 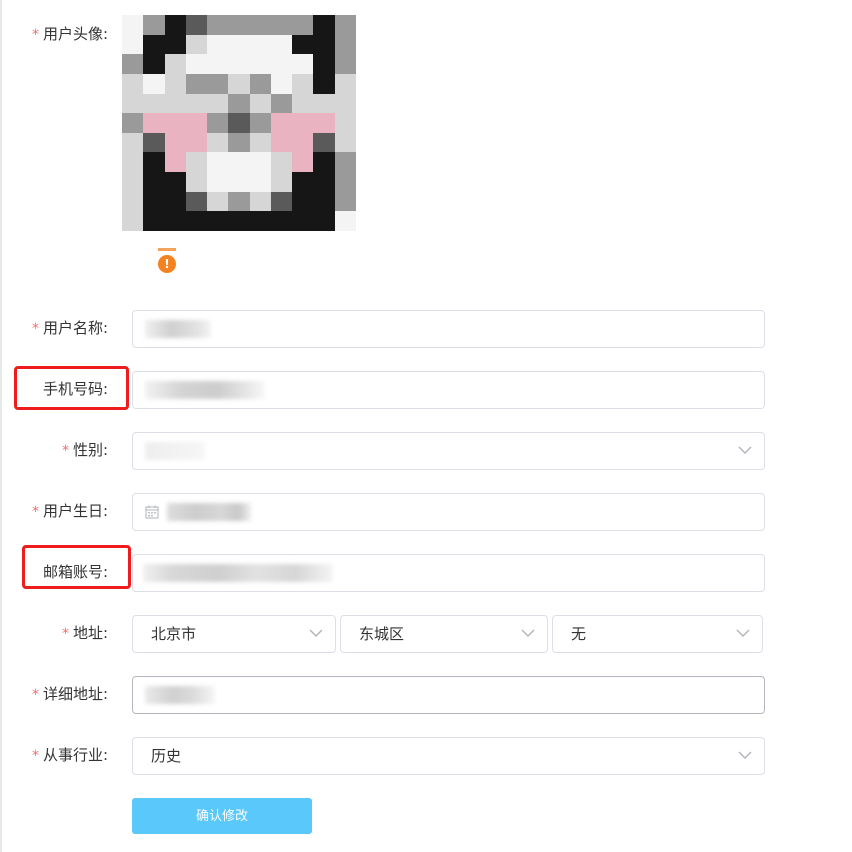 What do you see at coordinates (69, 755) in the screenshot?
I see `industry-label: * 从事行业:` at bounding box center [69, 755].